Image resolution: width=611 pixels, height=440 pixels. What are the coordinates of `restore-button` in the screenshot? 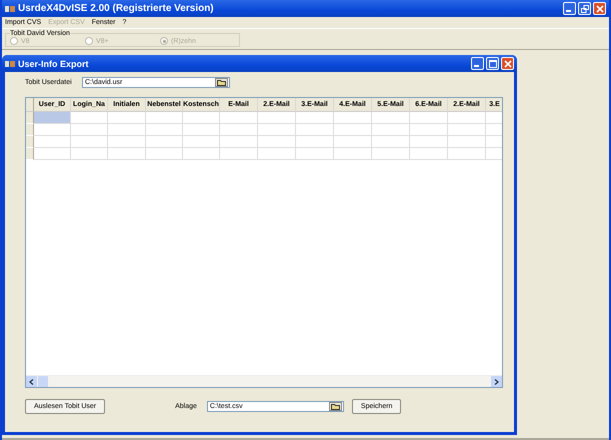 It's located at (584, 8).